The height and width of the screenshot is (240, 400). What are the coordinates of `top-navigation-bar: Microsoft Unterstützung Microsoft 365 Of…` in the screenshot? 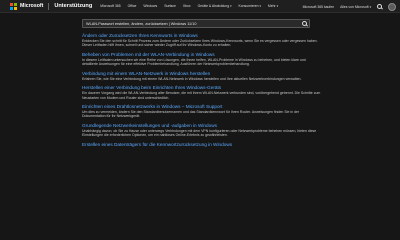 It's located at (200, 6).